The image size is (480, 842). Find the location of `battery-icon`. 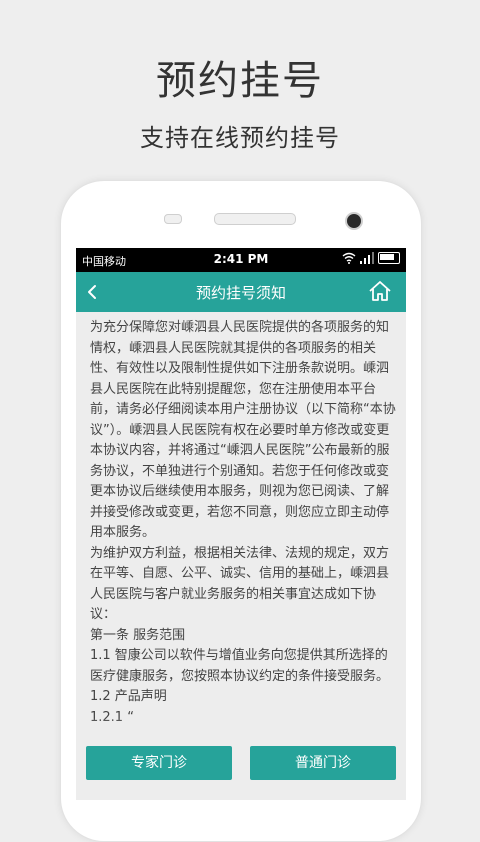

battery-icon is located at coordinates (389, 258).